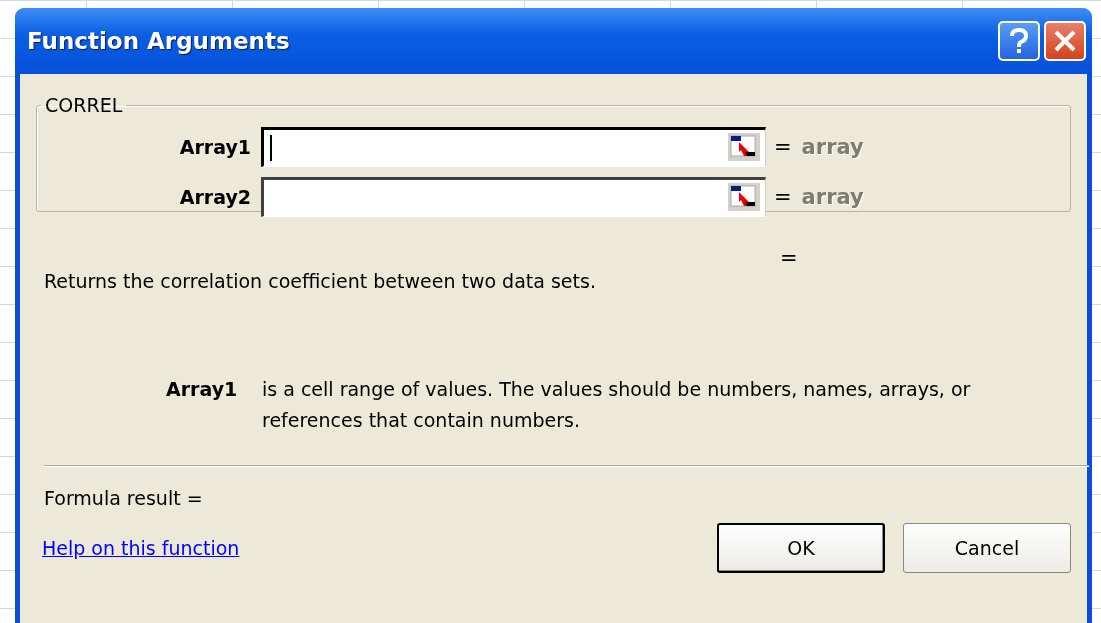 The height and width of the screenshot is (623, 1101). Describe the element at coordinates (84, 105) in the screenshot. I see `function-name: CORREL` at that location.